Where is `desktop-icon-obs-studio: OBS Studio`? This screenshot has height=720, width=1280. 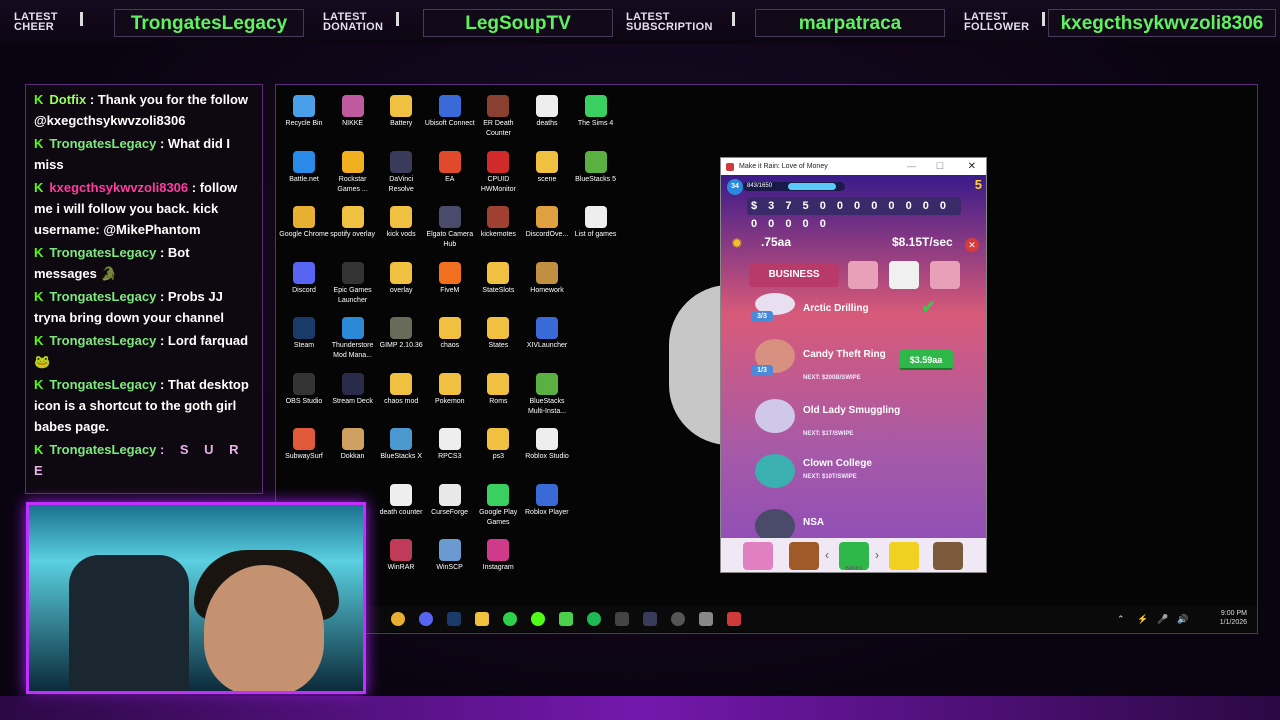
desktop-icon-obs-studio: OBS Studio is located at coordinates (304, 389).